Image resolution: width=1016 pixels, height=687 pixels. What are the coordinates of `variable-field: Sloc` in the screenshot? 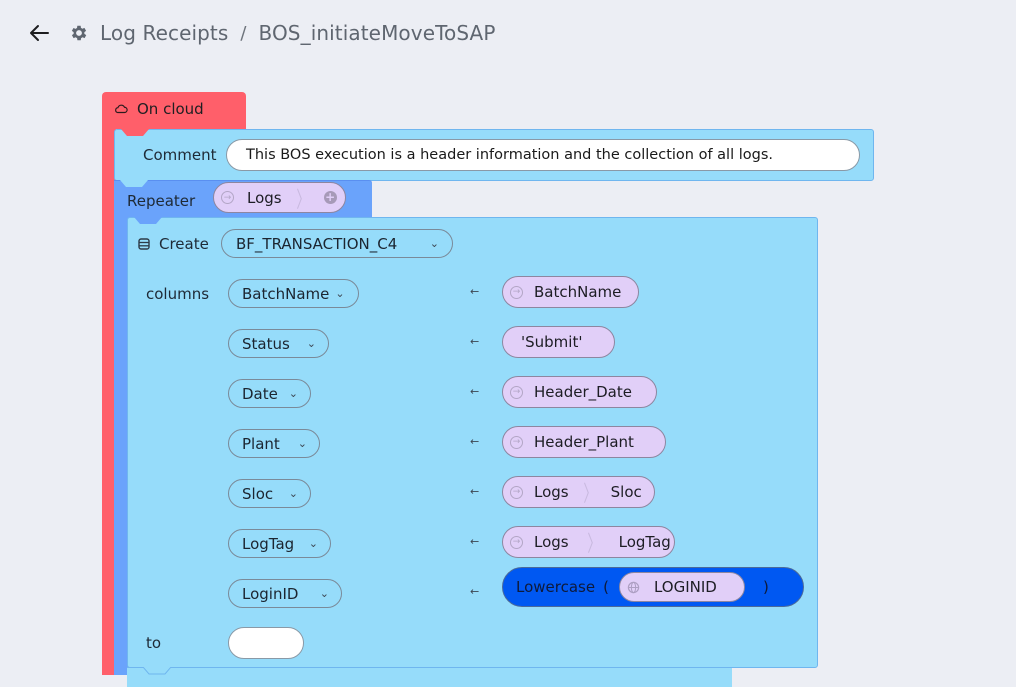 It's located at (626, 492).